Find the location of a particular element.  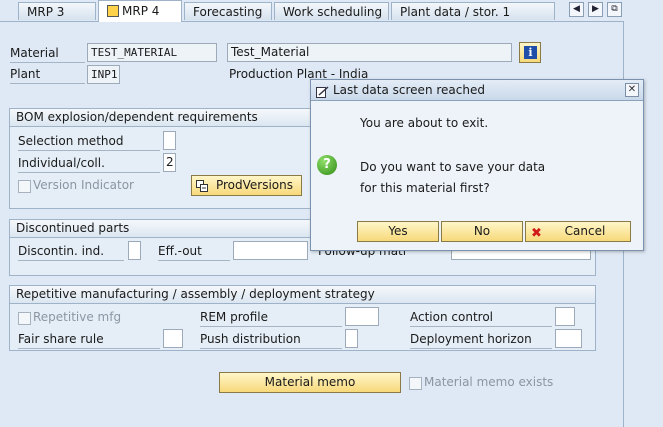

tab-label: MRP 4 is located at coordinates (141, 11).